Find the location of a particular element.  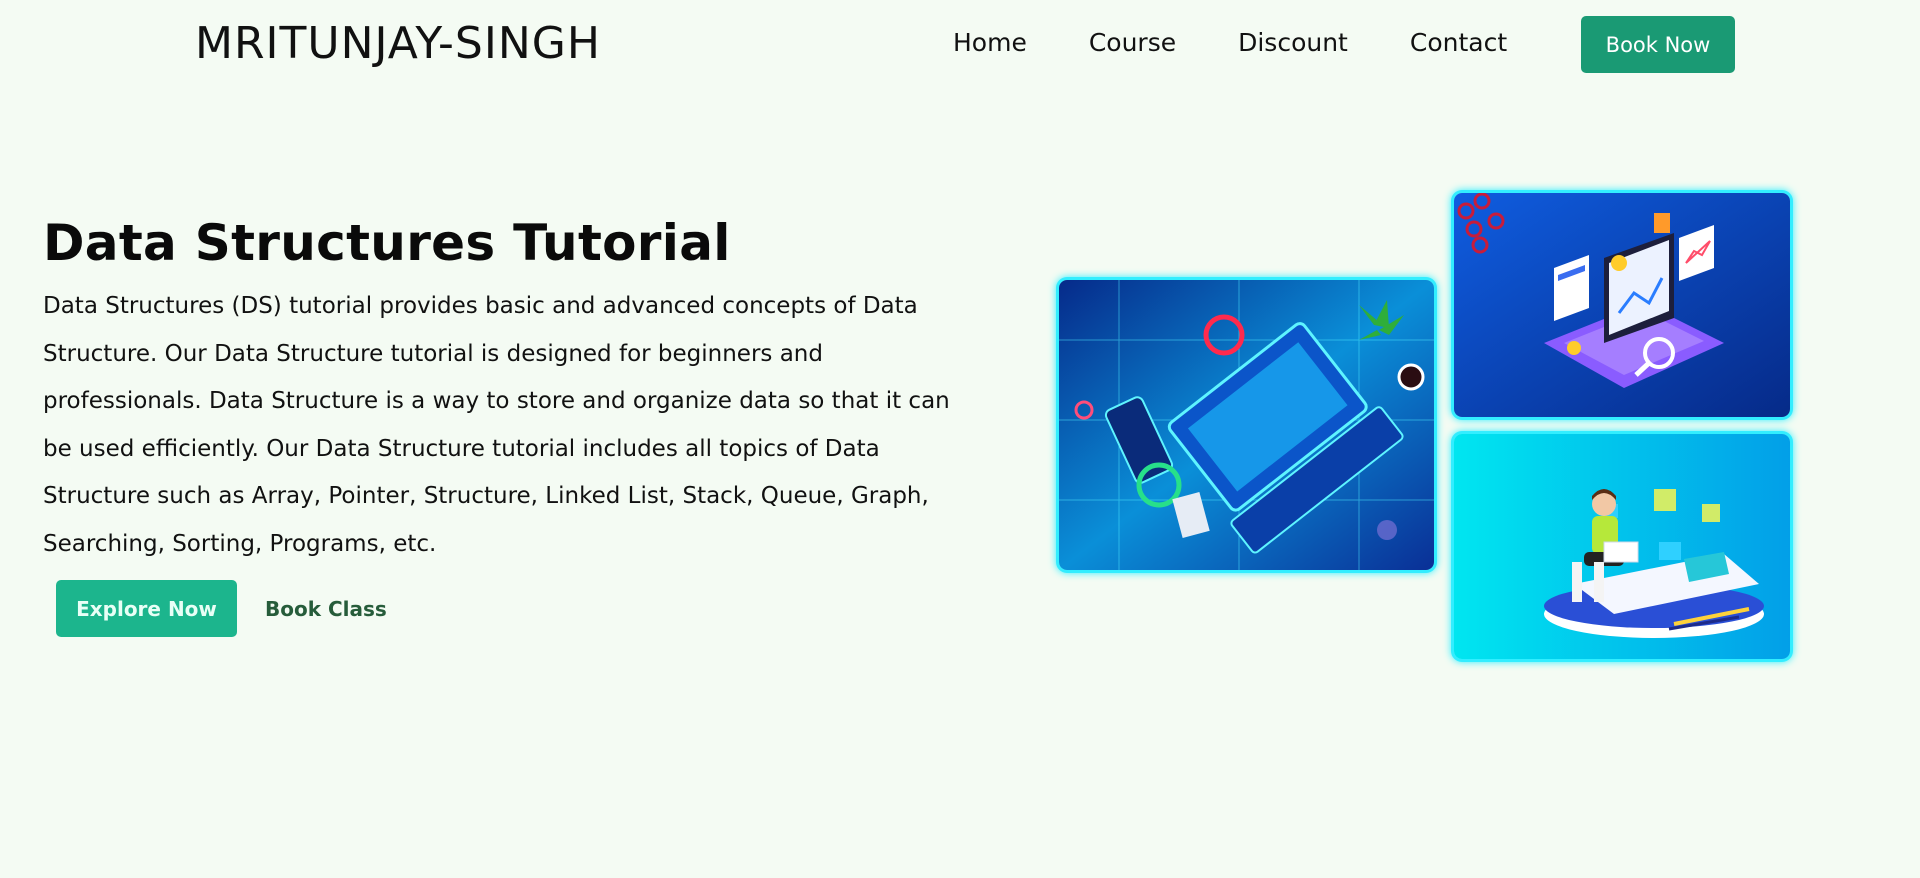

nav-discount: Discount is located at coordinates (1293, 42).